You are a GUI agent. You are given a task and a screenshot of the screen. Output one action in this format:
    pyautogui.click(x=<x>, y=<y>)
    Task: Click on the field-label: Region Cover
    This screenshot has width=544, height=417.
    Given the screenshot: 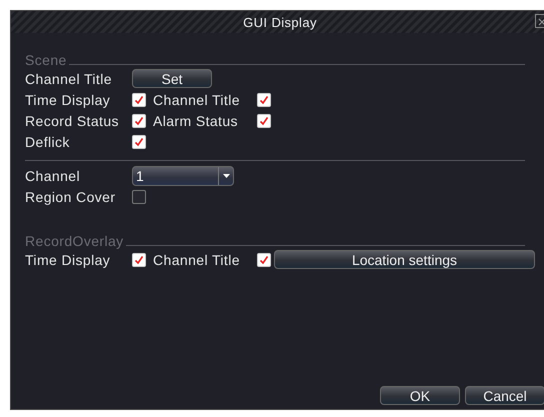 What is the action you would take?
    pyautogui.click(x=70, y=196)
    